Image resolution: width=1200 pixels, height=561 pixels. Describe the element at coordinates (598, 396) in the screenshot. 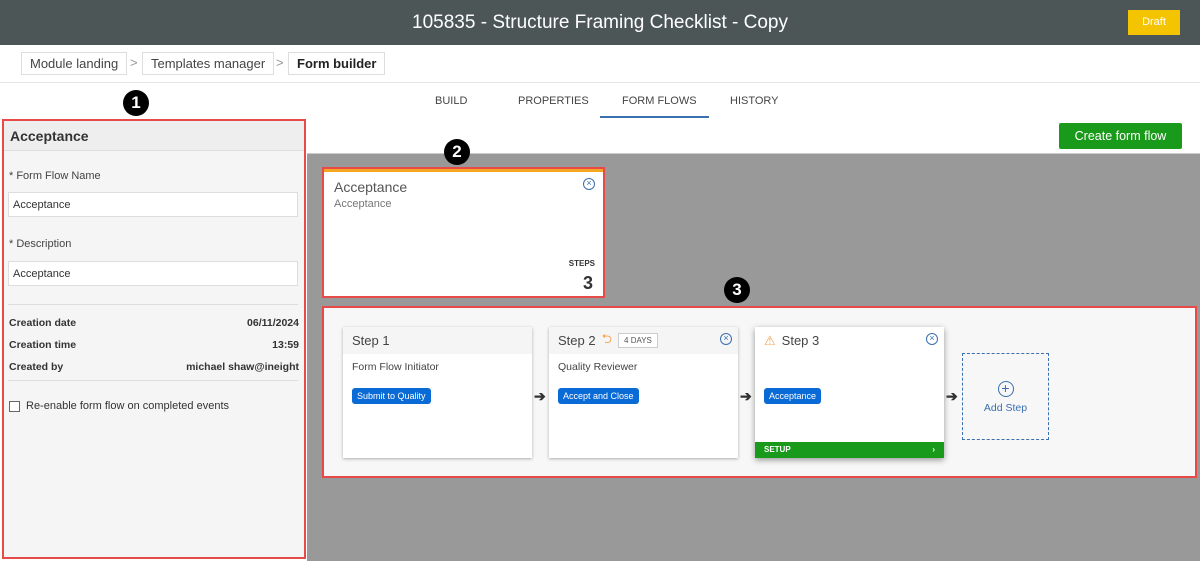

I see `step-action-badge: Accept and Close` at that location.